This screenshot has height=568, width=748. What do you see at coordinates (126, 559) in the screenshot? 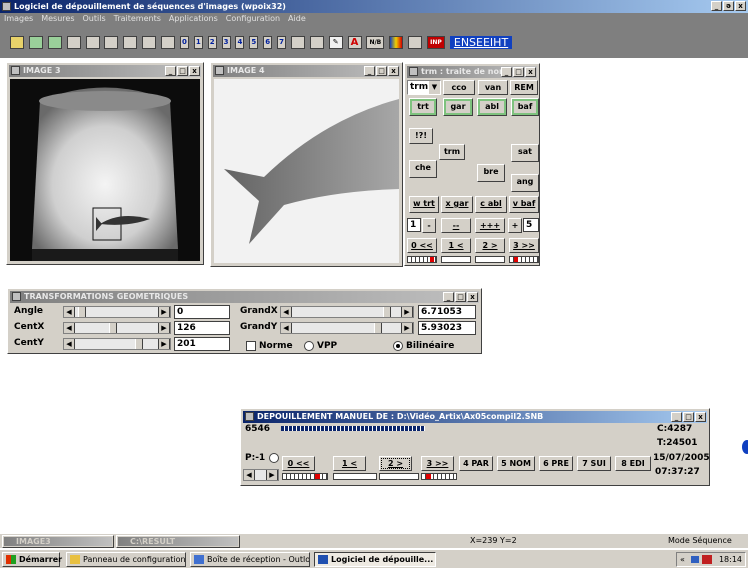
I see `task-panneau: Panneau de configuration` at bounding box center [126, 559].